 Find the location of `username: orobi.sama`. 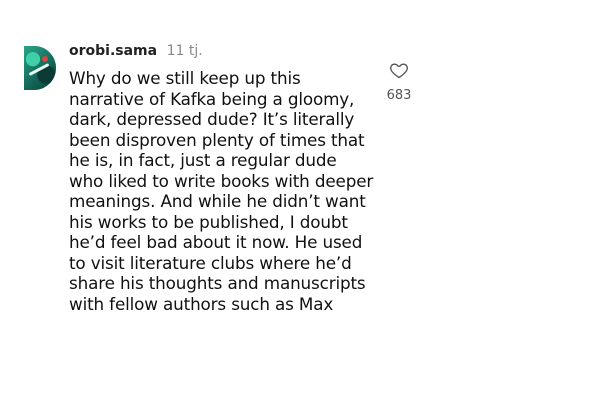

username: orobi.sama is located at coordinates (113, 51).